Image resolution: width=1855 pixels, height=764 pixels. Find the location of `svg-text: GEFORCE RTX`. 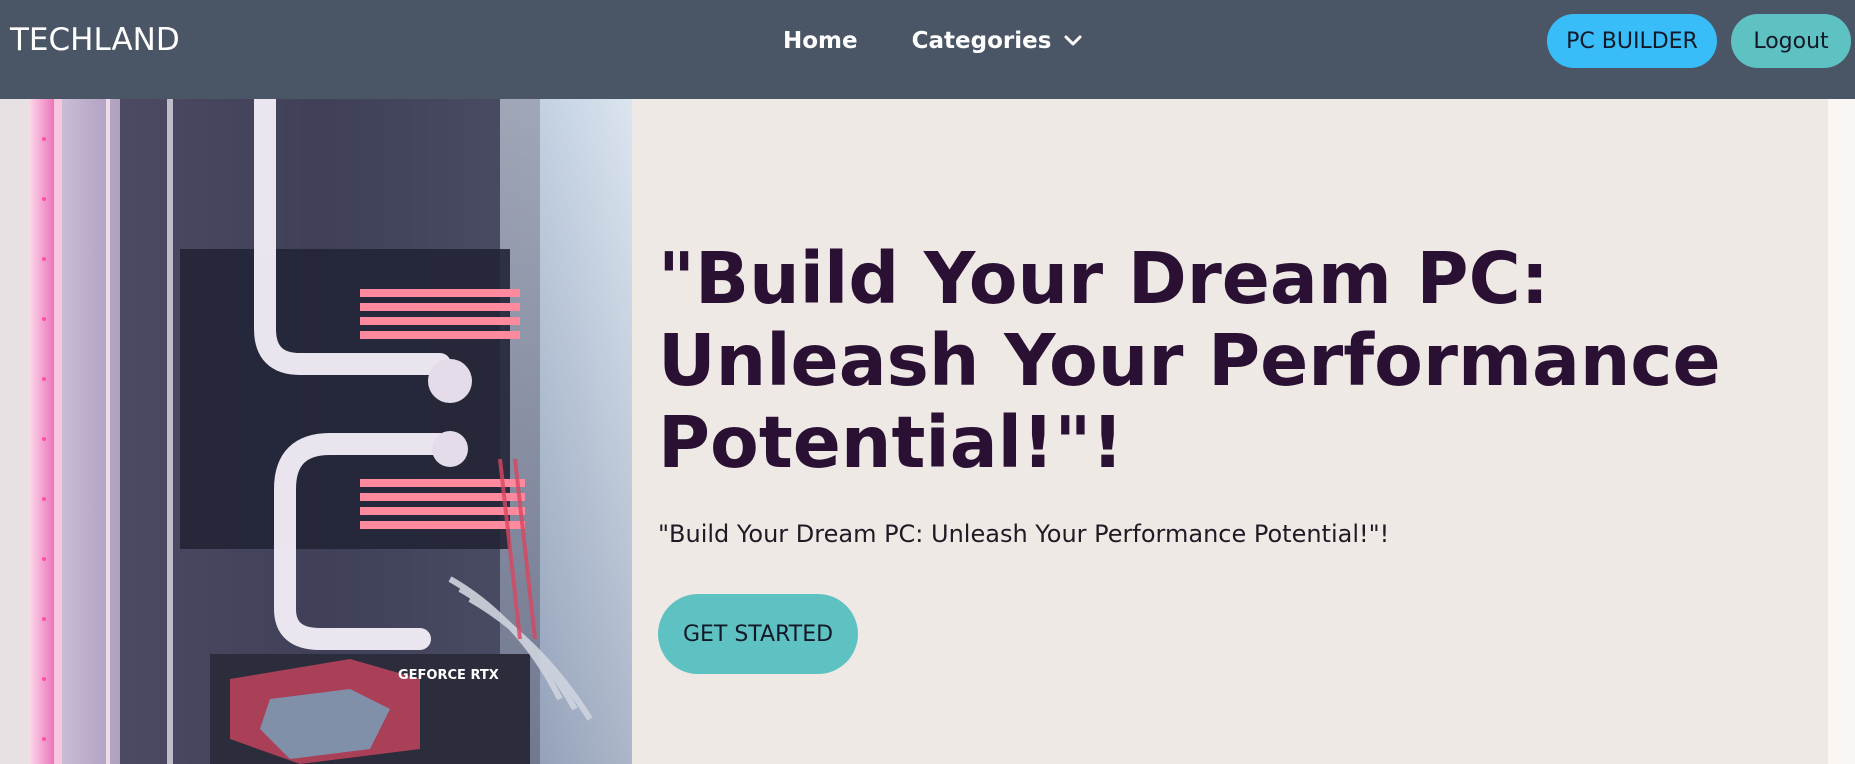

svg-text: GEFORCE RTX is located at coordinates (448, 675).